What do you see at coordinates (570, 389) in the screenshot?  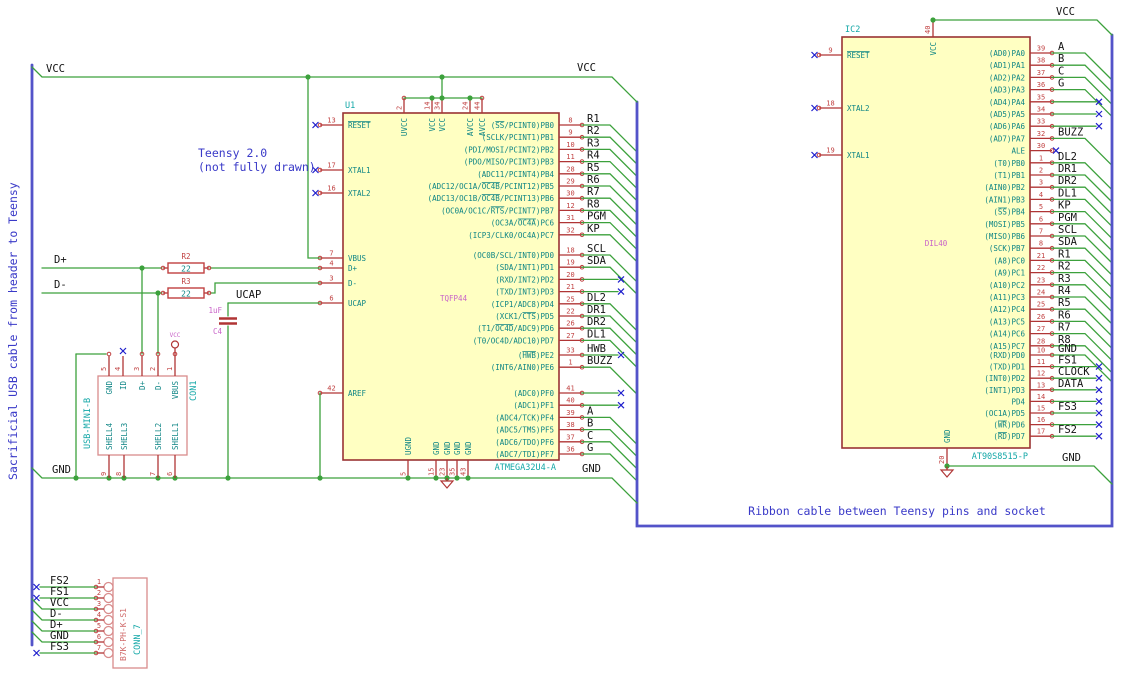 I see `pin-num: 41` at bounding box center [570, 389].